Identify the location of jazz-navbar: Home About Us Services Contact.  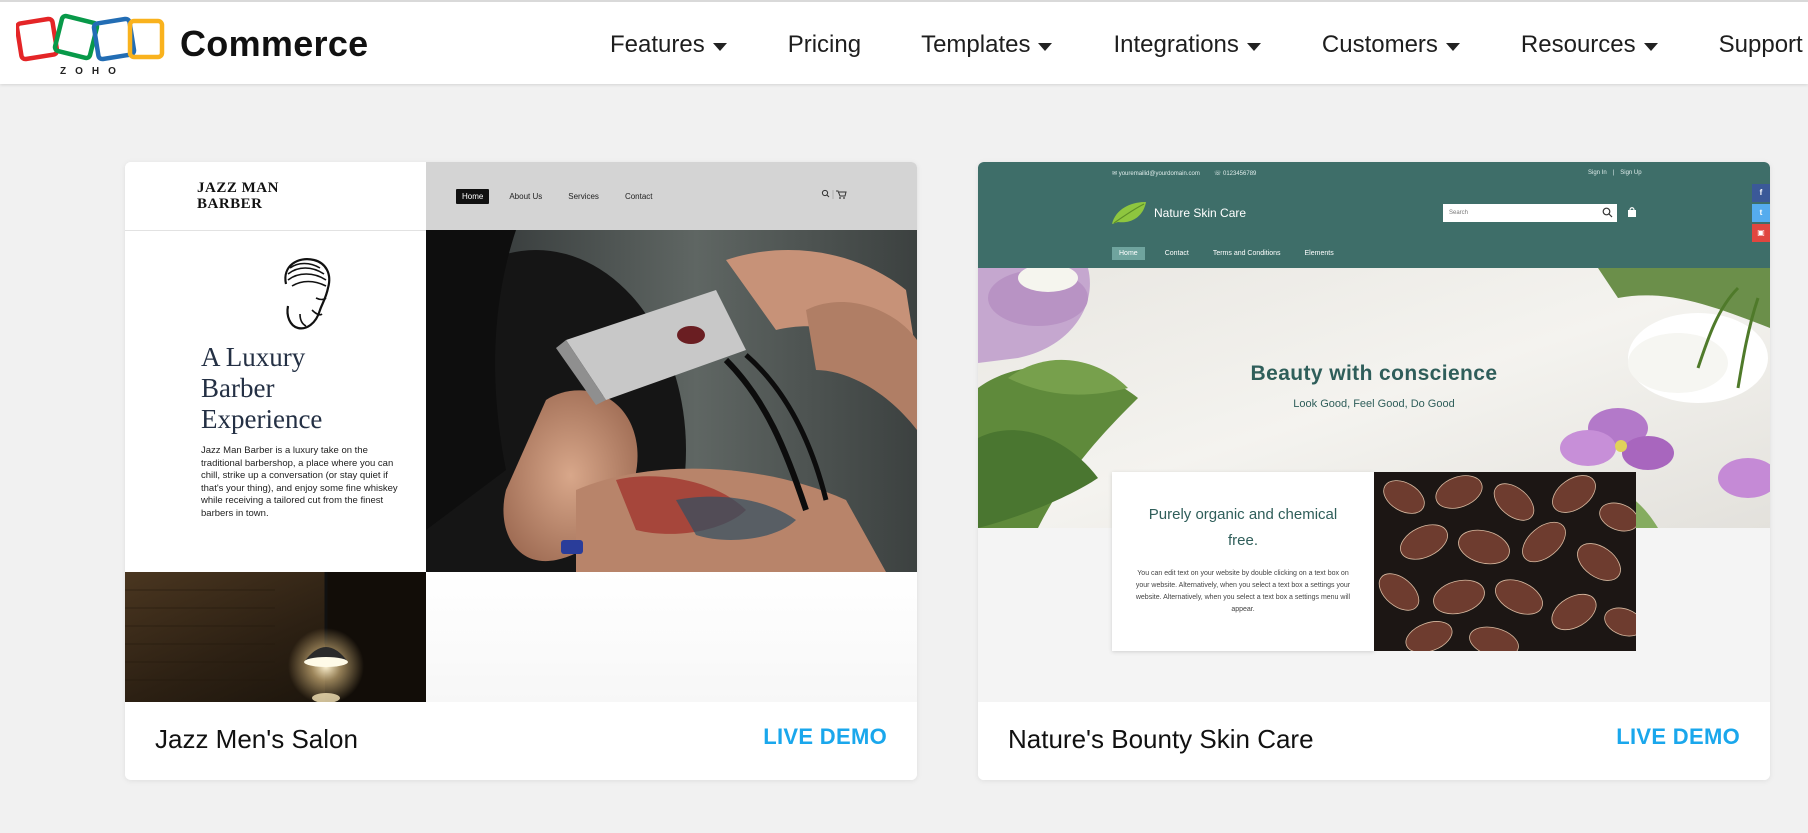
(671, 196).